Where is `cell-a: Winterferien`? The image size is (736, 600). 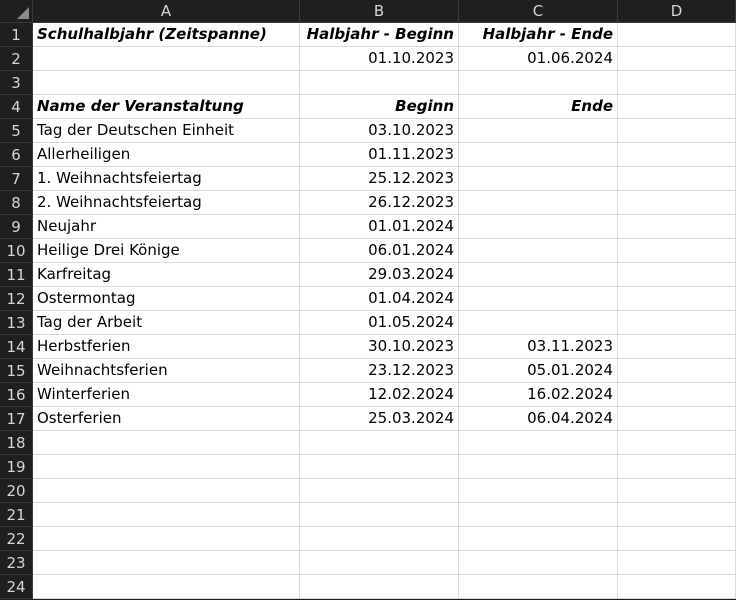
cell-a: Winterferien is located at coordinates (166, 395).